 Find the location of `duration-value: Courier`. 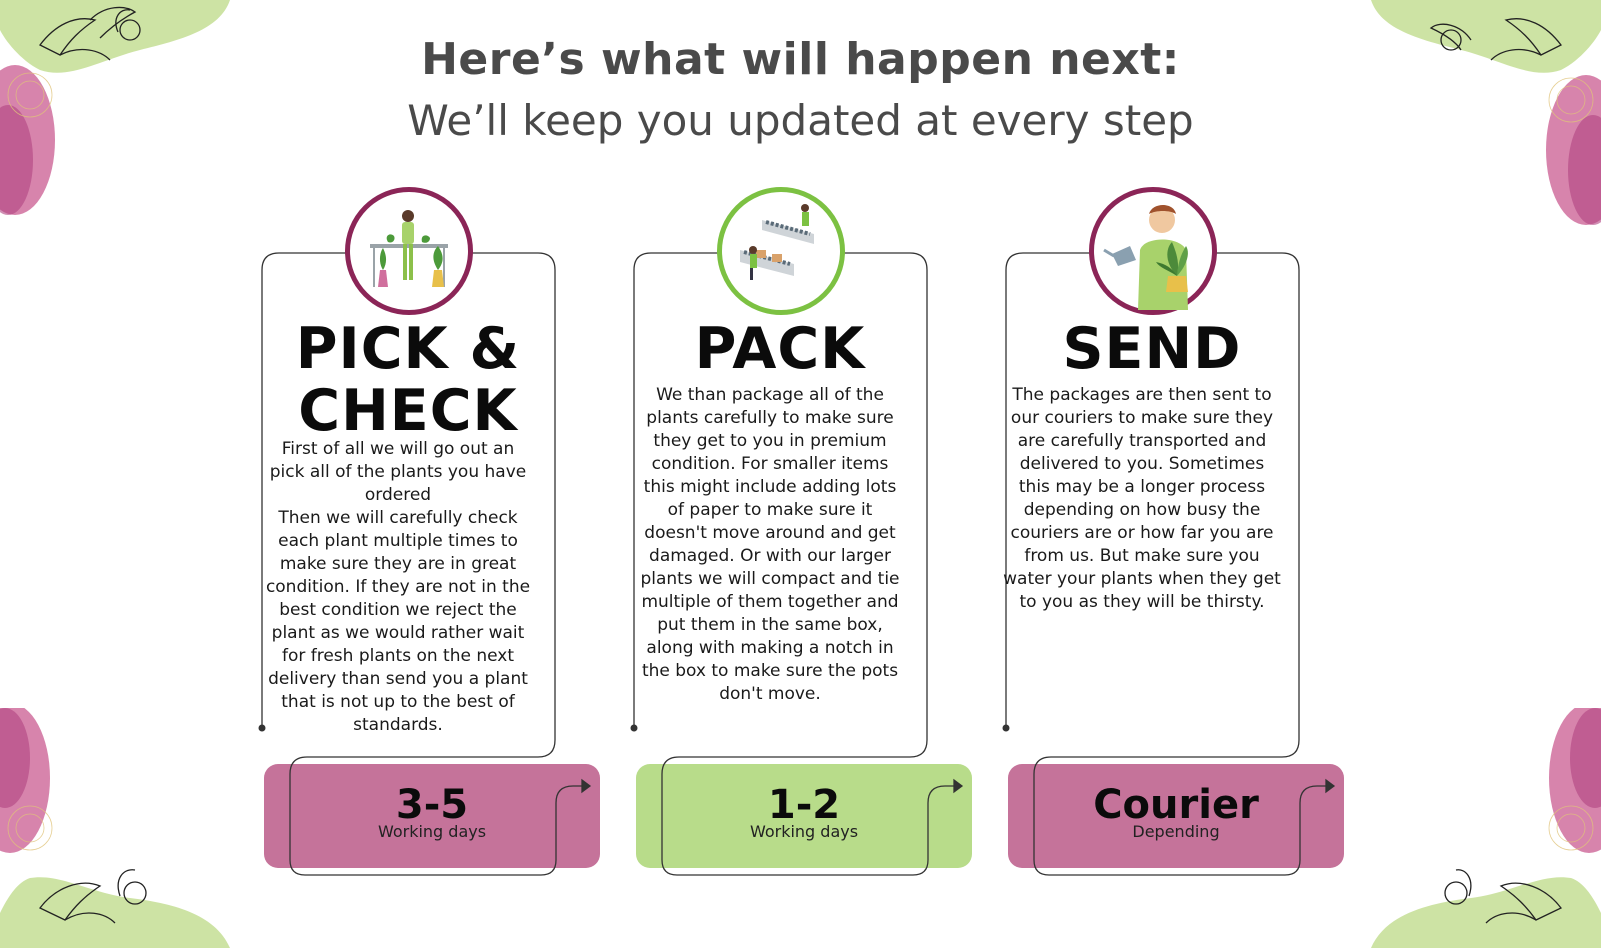

duration-value: Courier is located at coordinates (1176, 805).